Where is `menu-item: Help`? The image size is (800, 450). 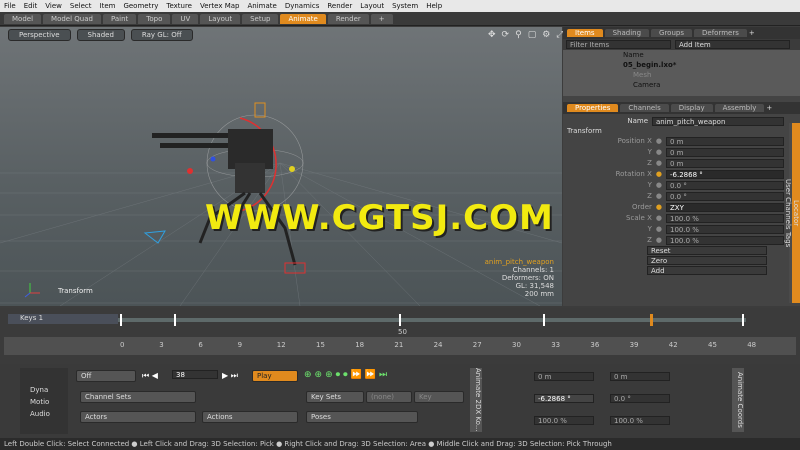
menu-item: Help is located at coordinates (434, 6).